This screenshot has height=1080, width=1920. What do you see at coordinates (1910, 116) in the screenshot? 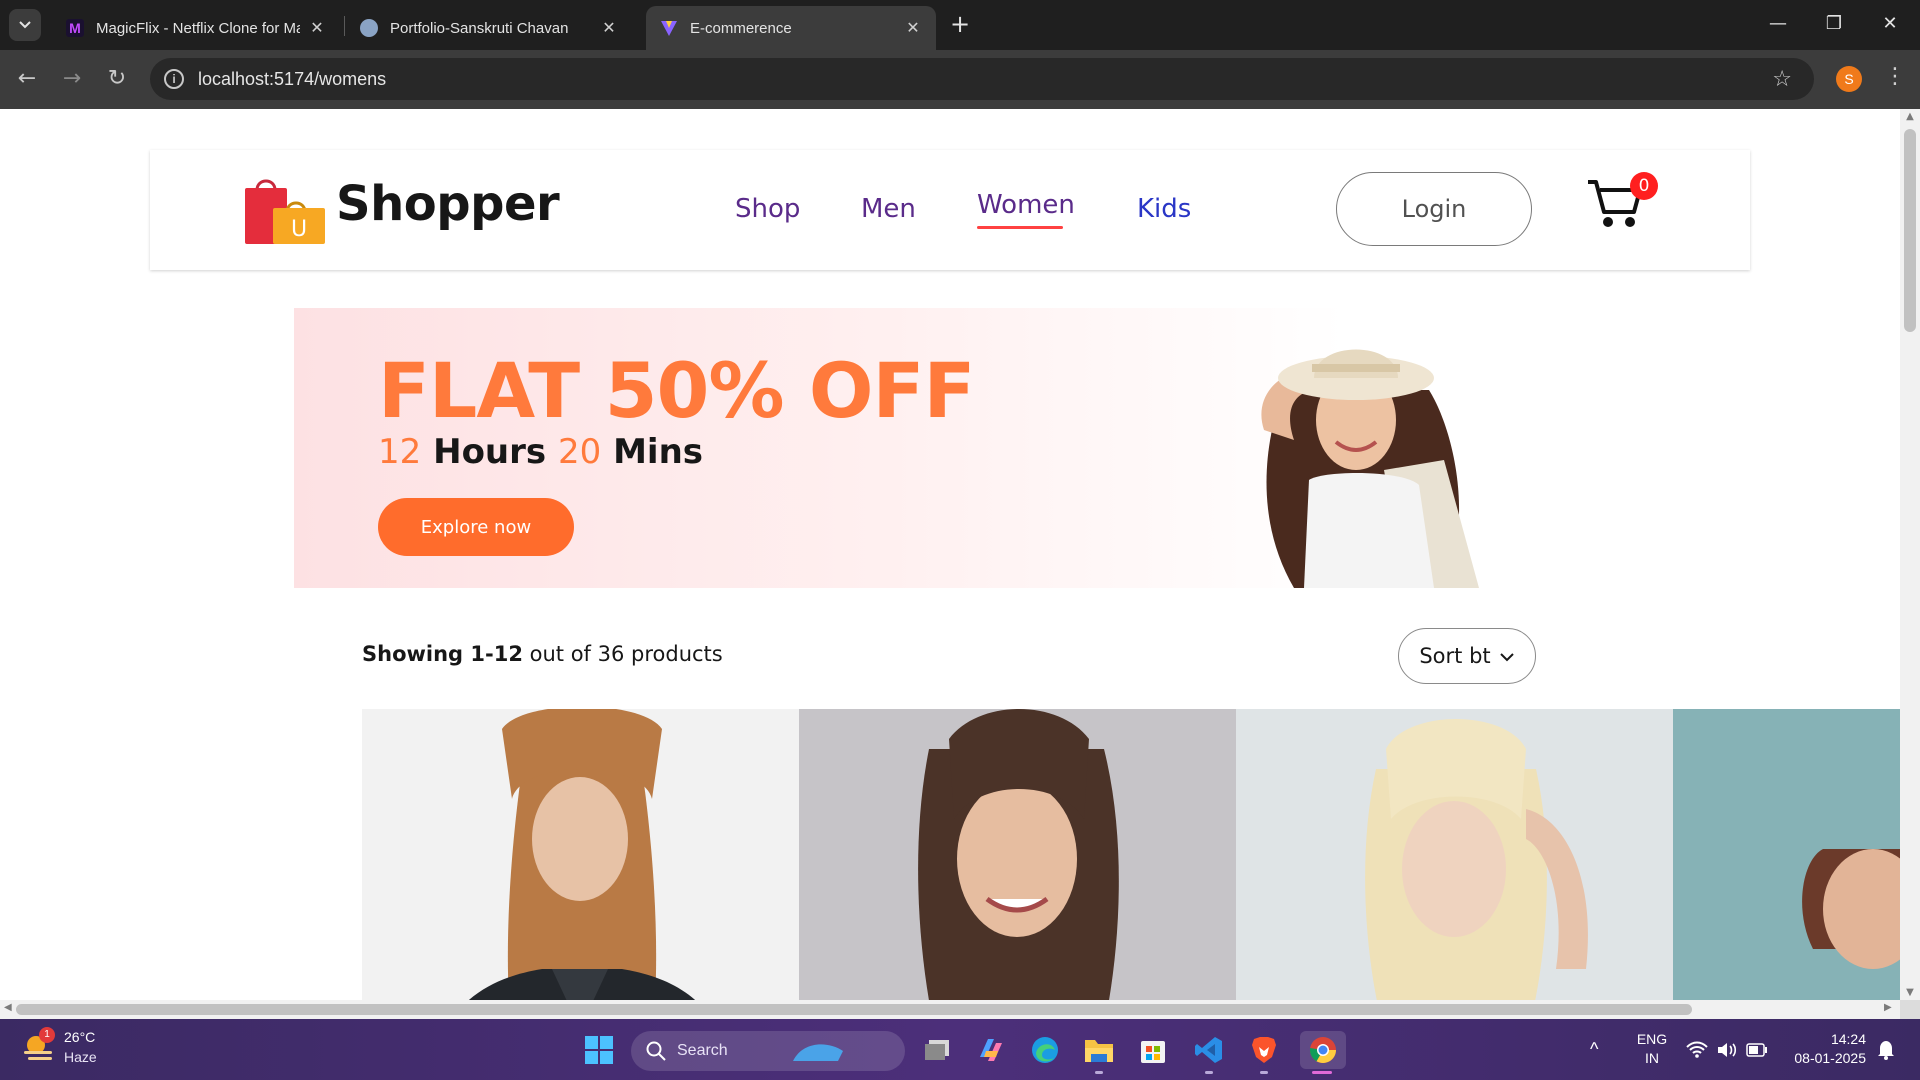
I see `scroll-up-arrow-icon: ▲` at bounding box center [1910, 116].